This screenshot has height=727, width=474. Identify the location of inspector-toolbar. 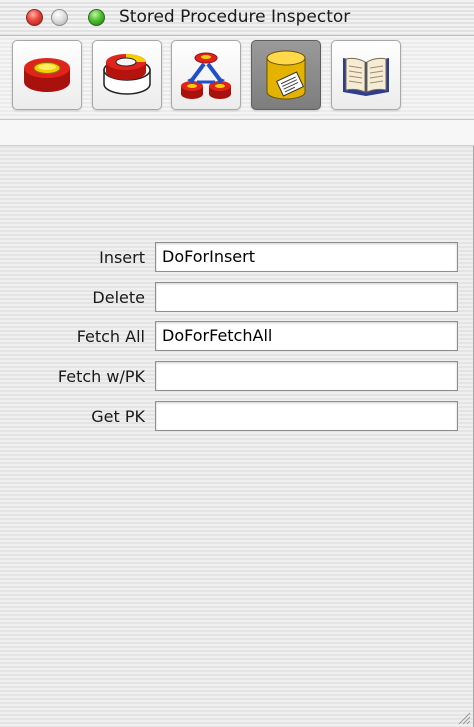
(237, 78).